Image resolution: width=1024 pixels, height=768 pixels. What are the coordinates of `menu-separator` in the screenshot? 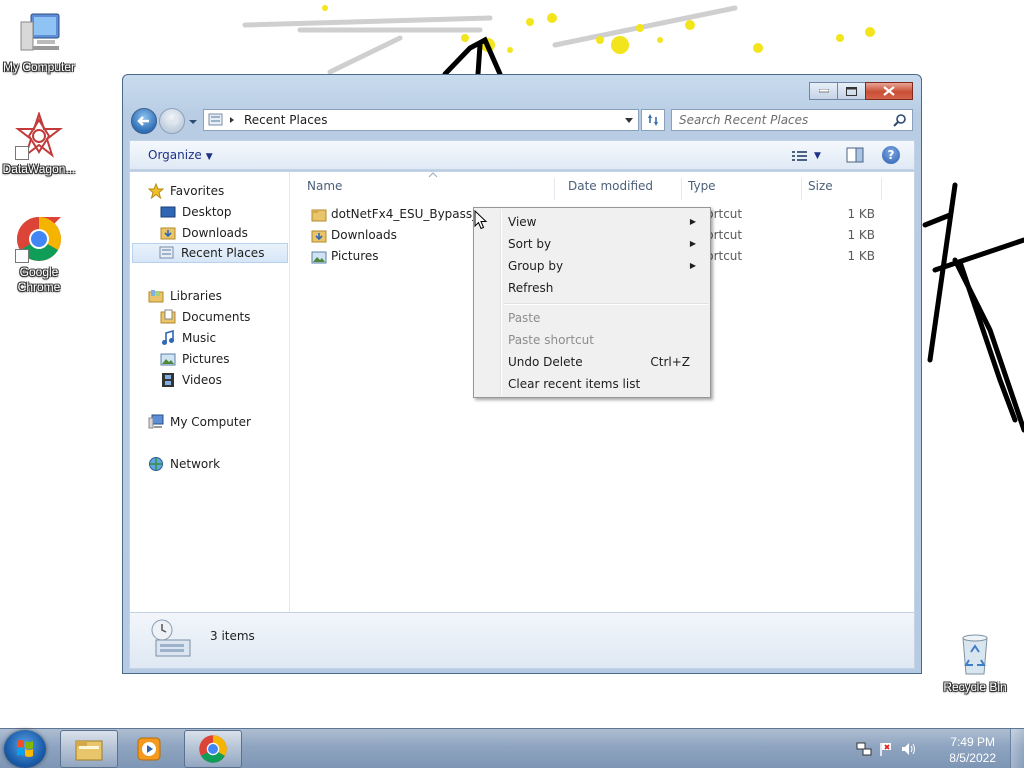 It's located at (606, 304).